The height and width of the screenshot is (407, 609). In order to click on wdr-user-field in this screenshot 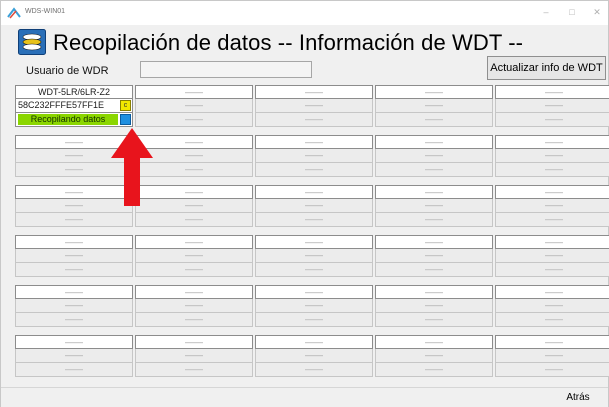, I will do `click(226, 69)`.